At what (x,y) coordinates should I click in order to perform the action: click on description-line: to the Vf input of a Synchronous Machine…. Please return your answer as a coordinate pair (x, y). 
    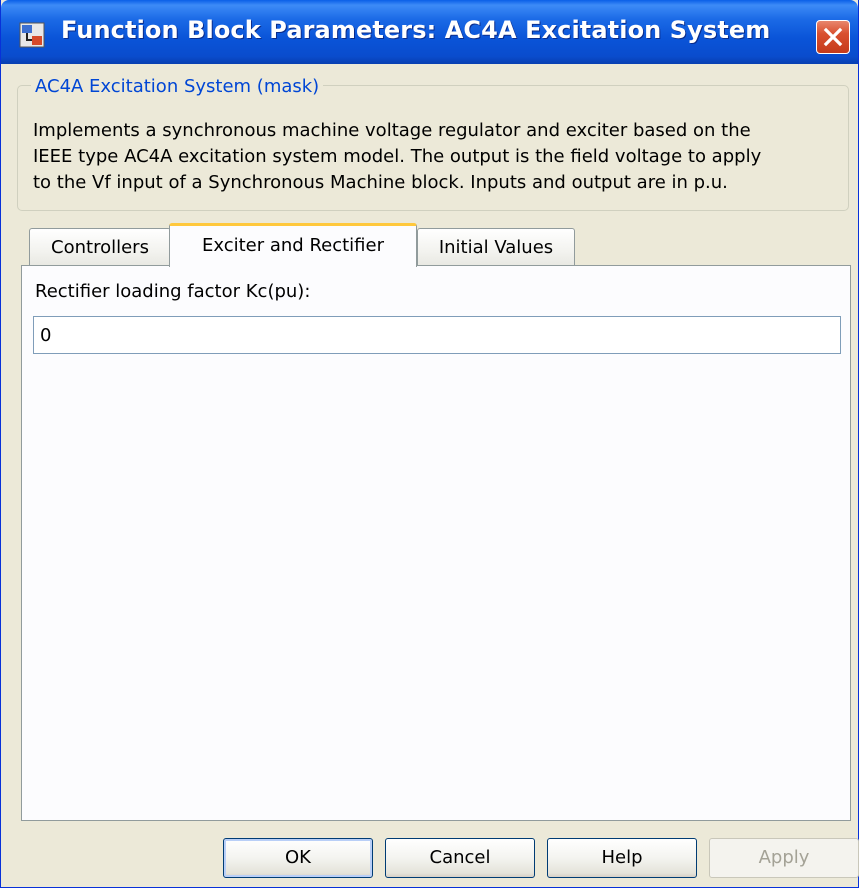
    Looking at the image, I should click on (380, 182).